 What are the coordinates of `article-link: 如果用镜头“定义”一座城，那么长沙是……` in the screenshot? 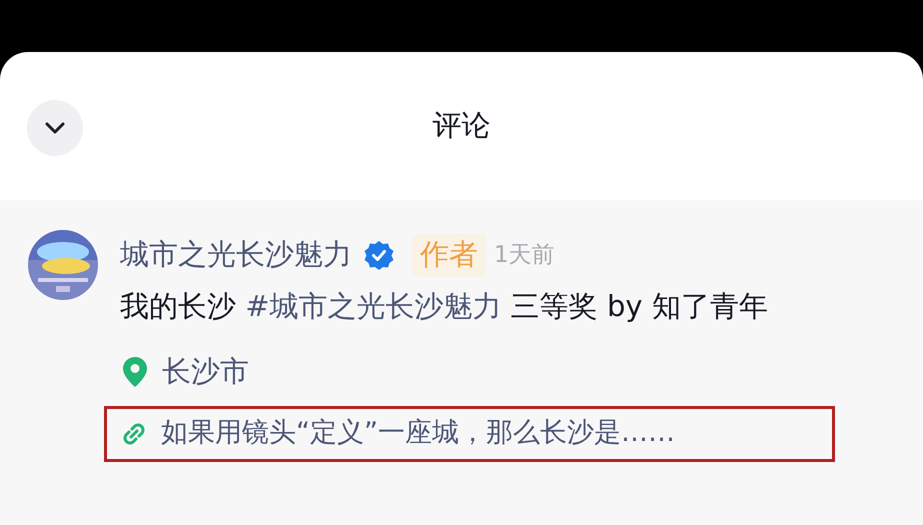 It's located at (418, 433).